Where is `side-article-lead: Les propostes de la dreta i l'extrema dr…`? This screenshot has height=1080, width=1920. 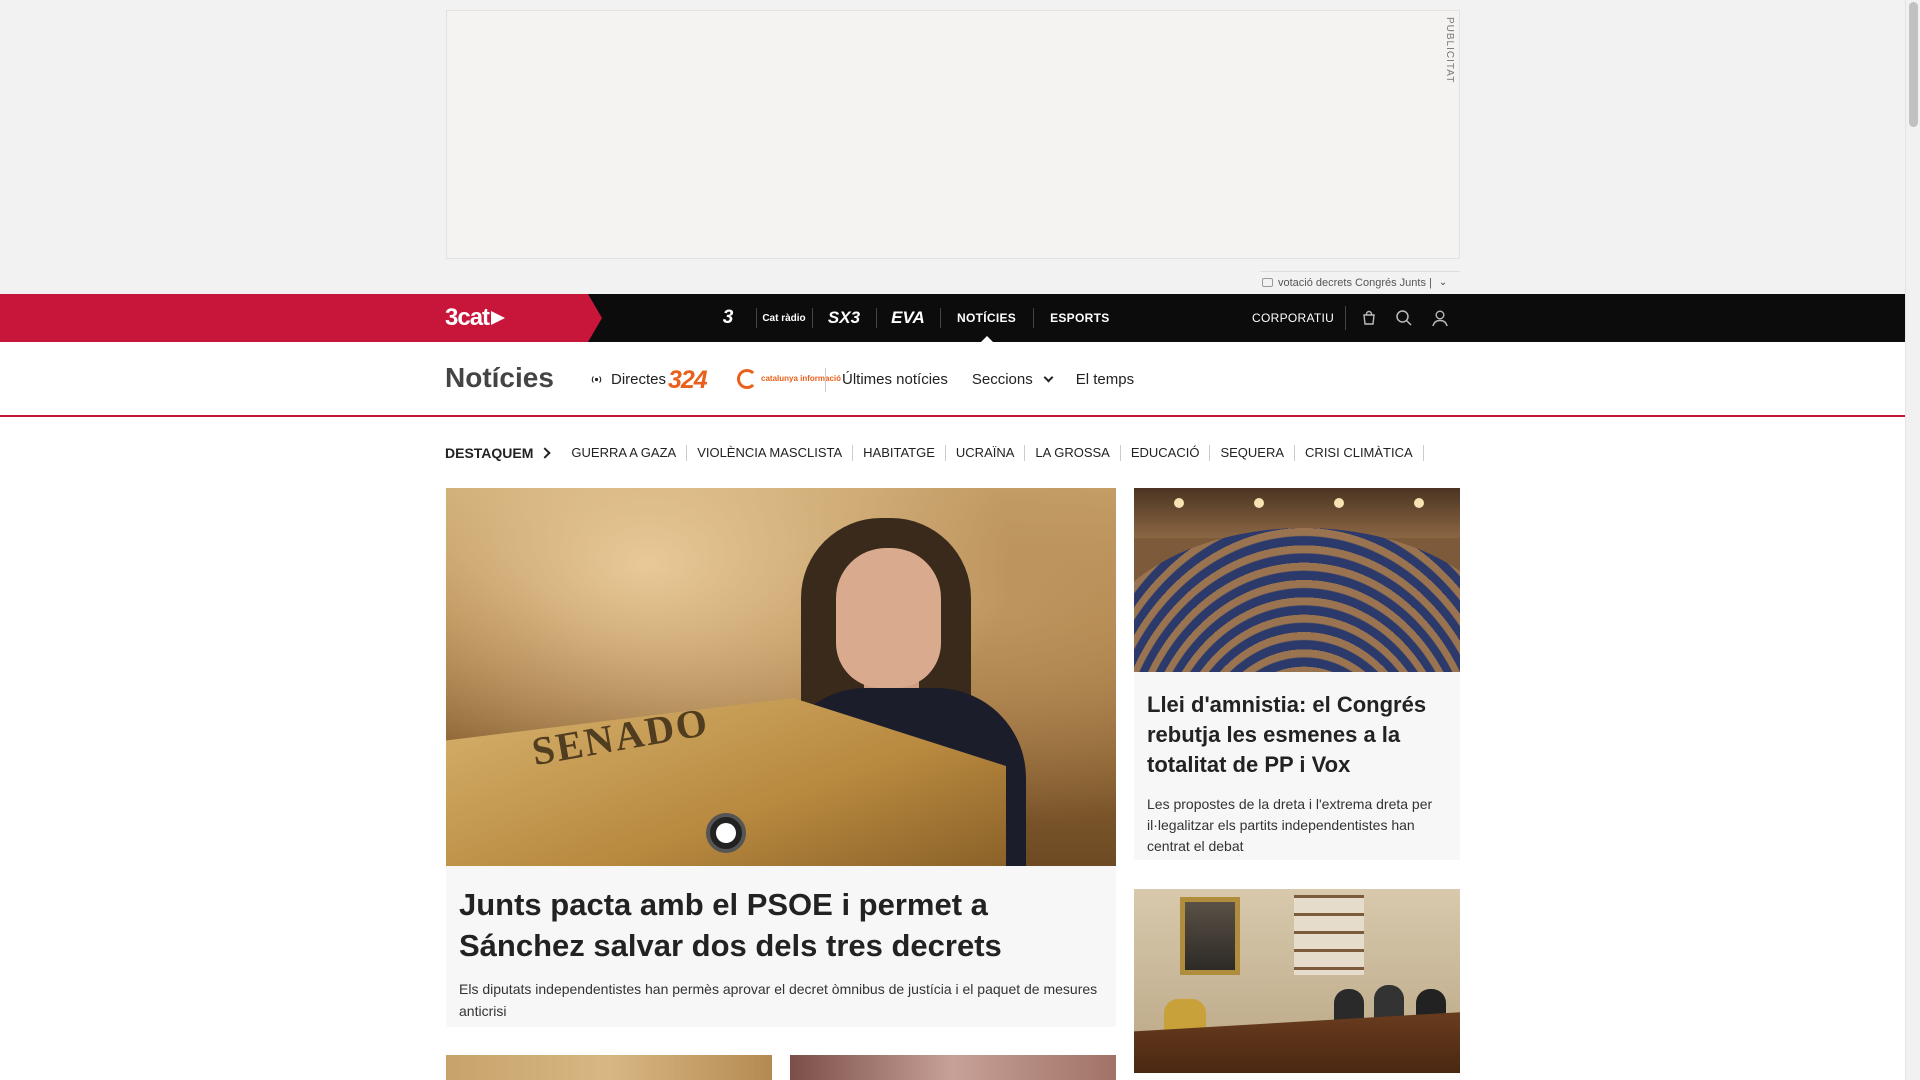
side-article-lead: Les propostes de la dreta i l'extrema dr… is located at coordinates (1290, 825).